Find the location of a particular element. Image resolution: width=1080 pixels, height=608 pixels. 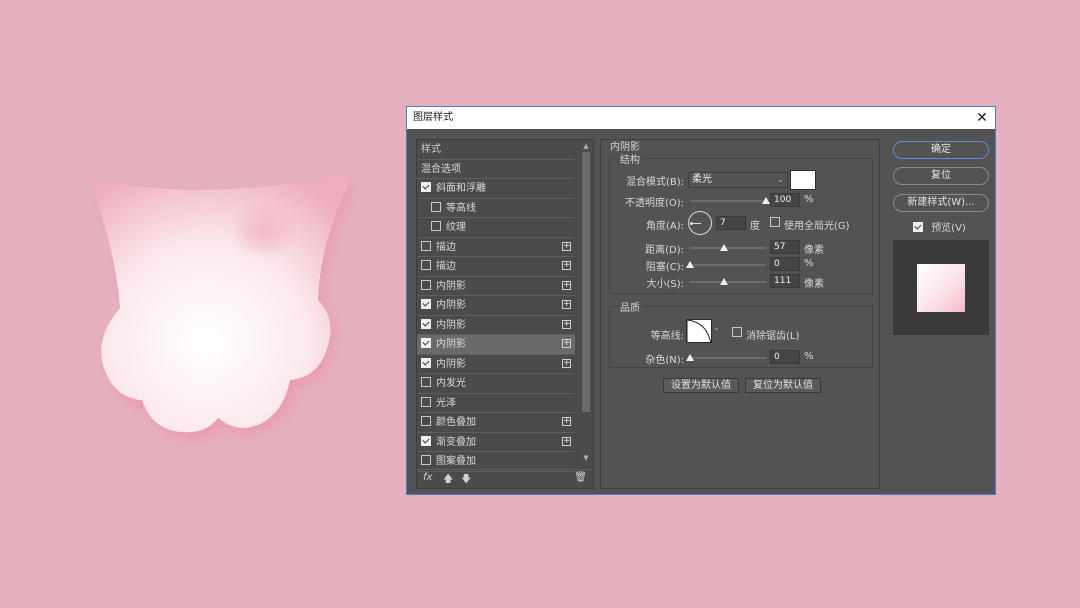

contour-chevron-icon: ⌄ is located at coordinates (716, 327).